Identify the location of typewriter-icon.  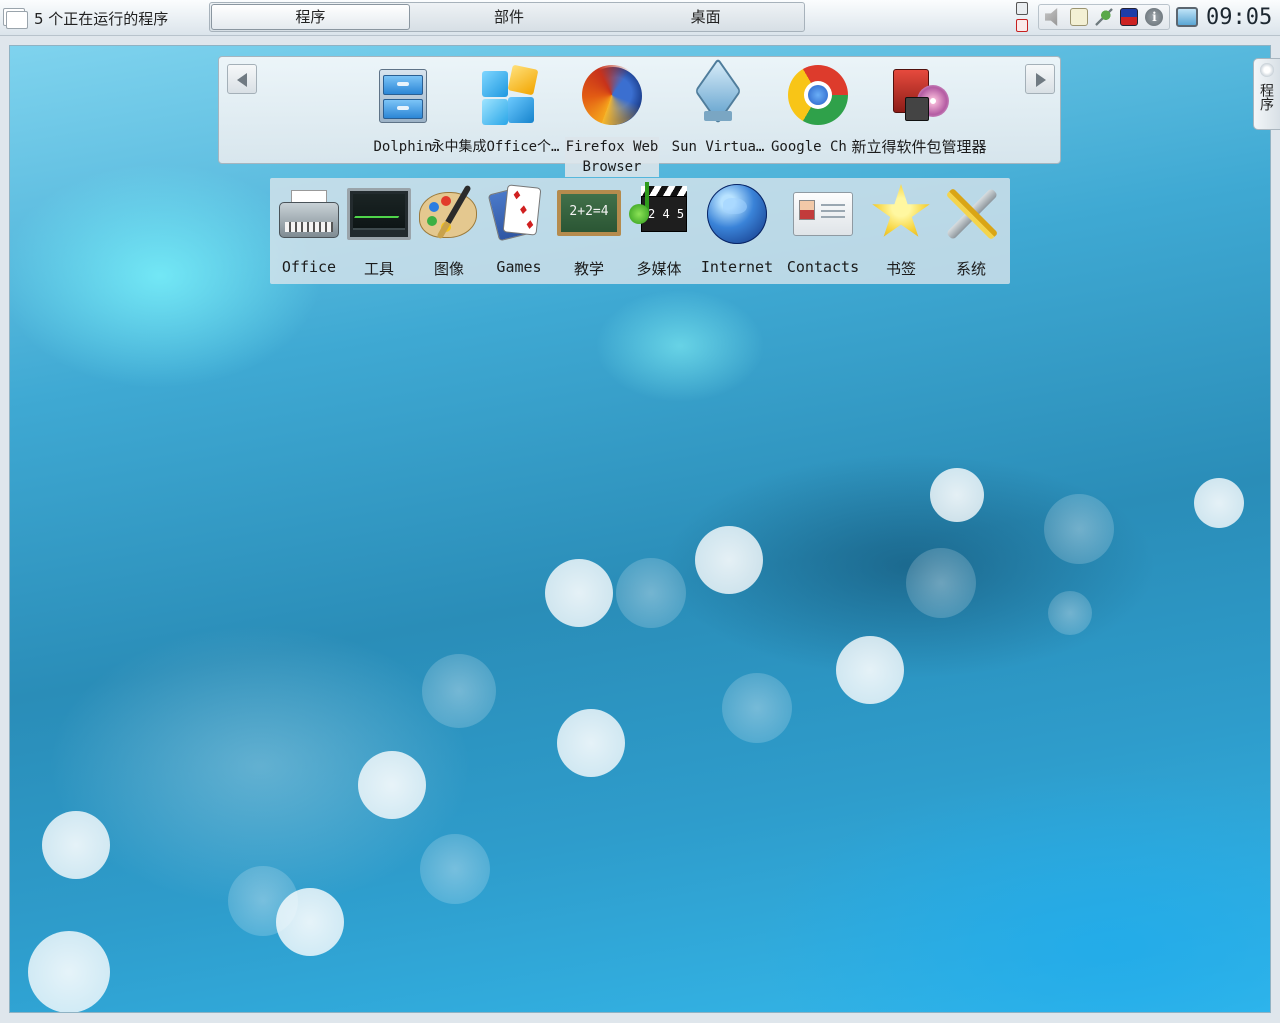
(309, 214).